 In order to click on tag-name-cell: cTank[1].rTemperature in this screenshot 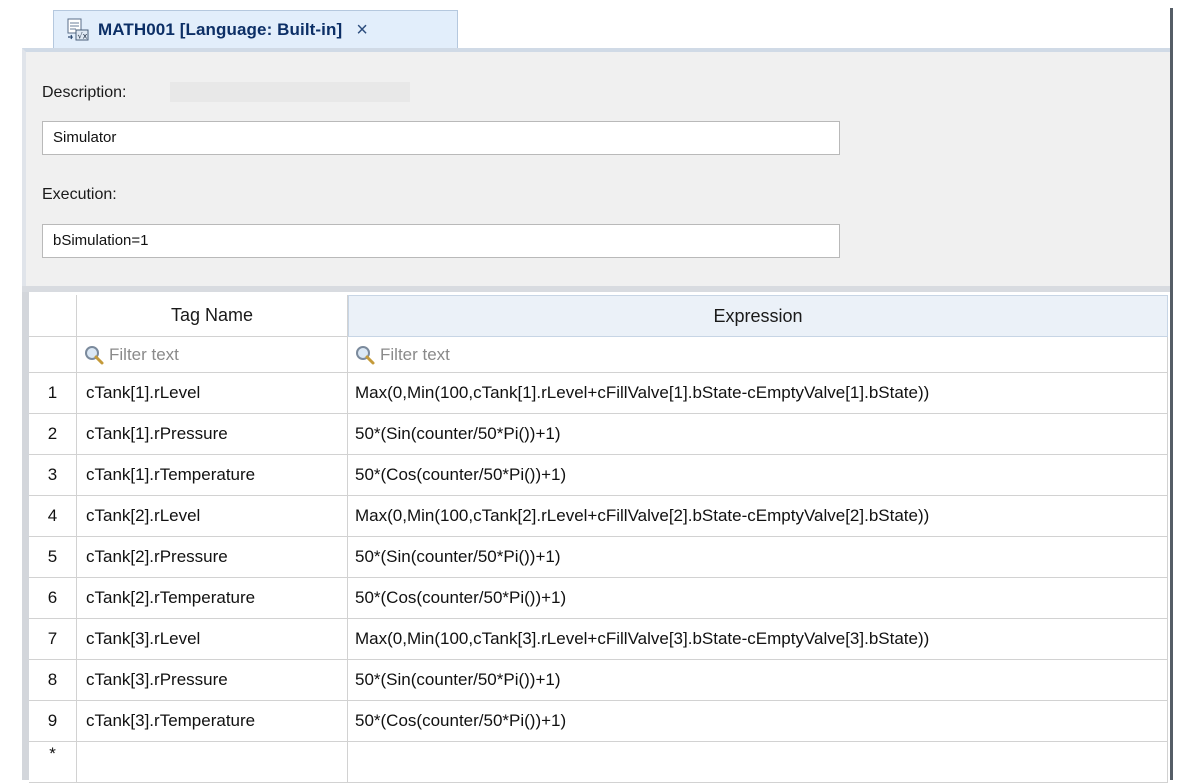, I will do `click(212, 475)`.